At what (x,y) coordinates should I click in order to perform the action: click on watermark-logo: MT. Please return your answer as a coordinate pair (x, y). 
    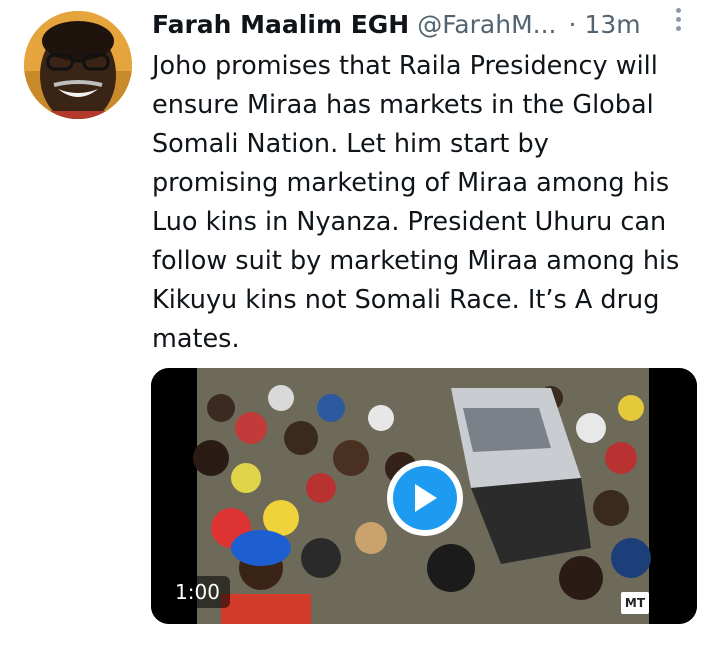
    Looking at the image, I should click on (635, 603).